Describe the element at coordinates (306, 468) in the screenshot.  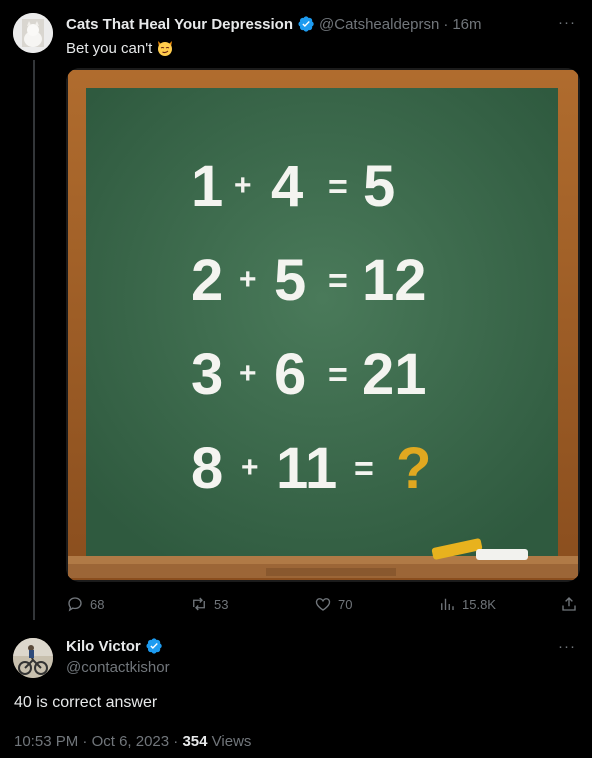
I see `eq4-b: 11` at that location.